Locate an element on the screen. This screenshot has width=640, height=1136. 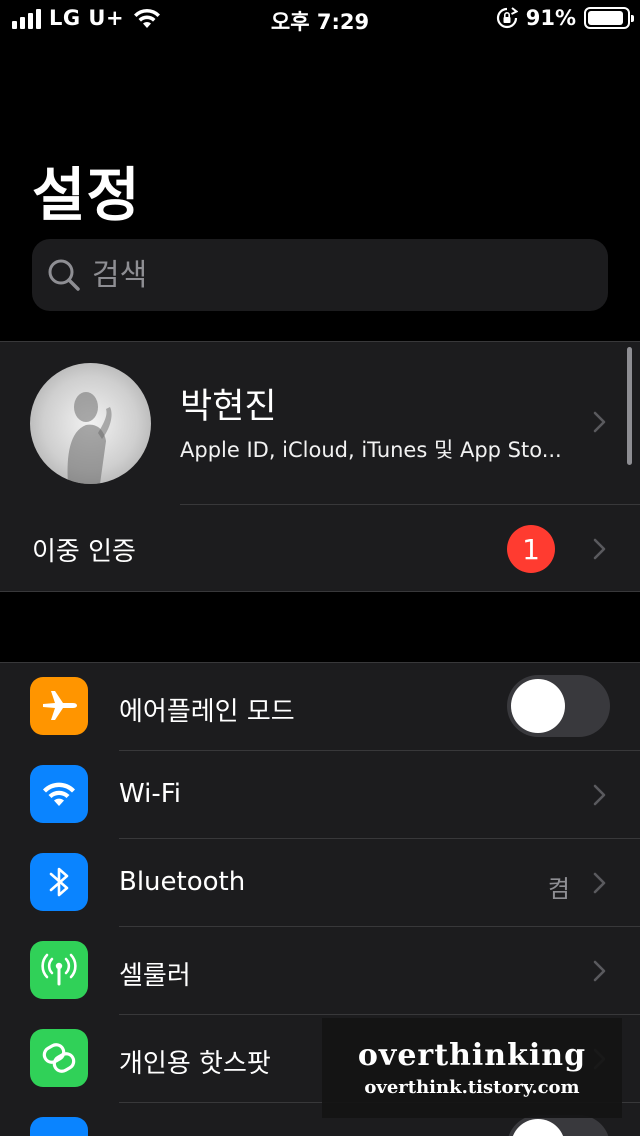
airplane-mode-toggle is located at coordinates (558, 706).